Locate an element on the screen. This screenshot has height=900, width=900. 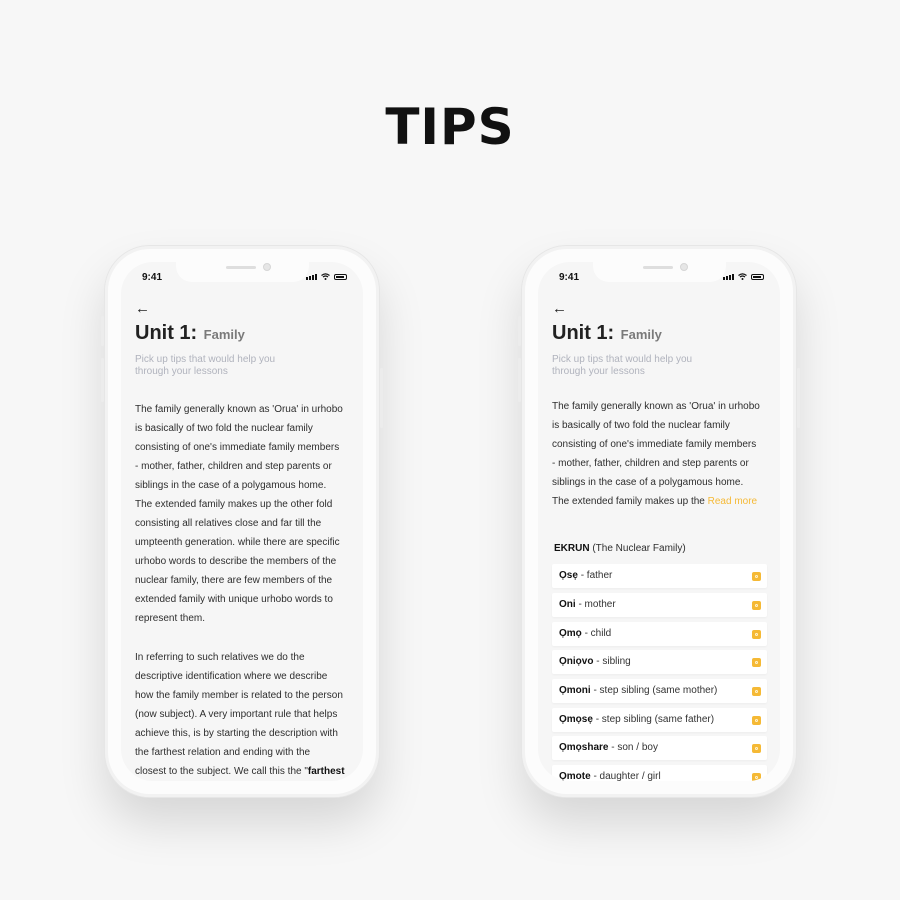
word-term: Oni is located at coordinates (567, 604).